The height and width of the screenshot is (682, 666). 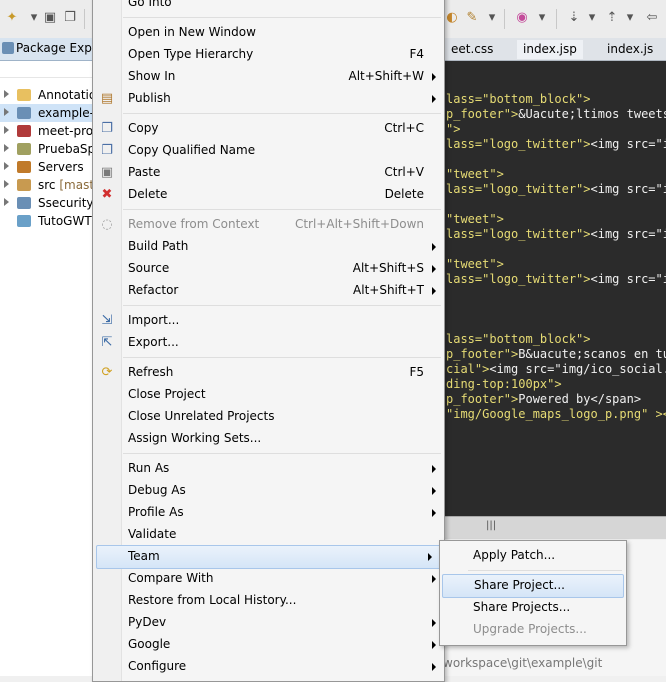 What do you see at coordinates (66, 203) in the screenshot?
I see `tree-item-label: Ssecurity` at bounding box center [66, 203].